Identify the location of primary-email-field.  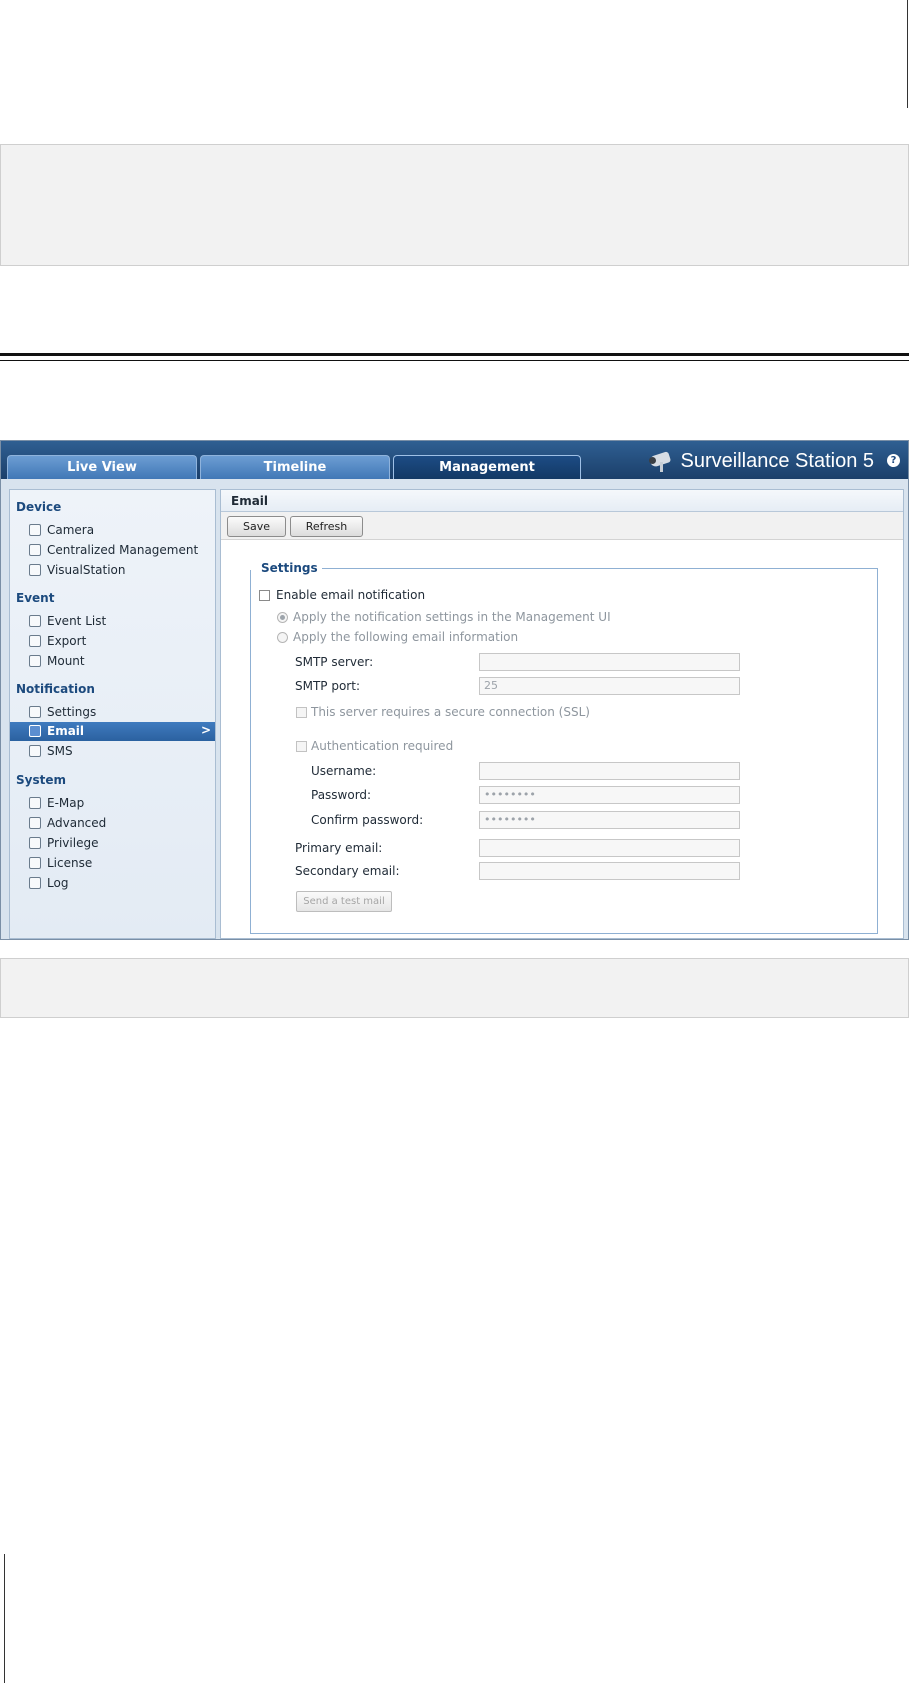
(609, 848).